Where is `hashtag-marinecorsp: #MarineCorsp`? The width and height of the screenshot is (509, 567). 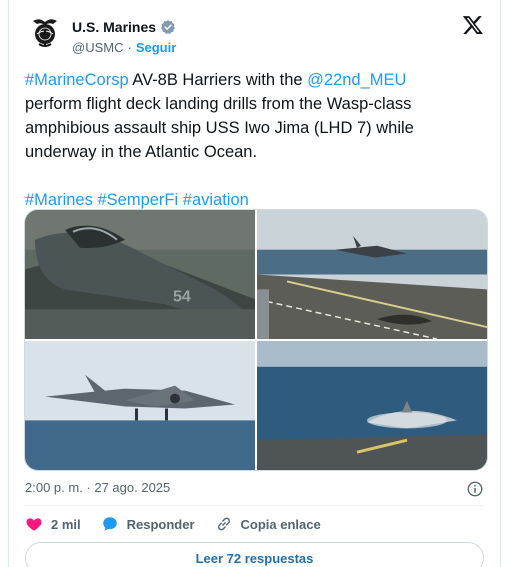
hashtag-marinecorsp: #MarineCorsp is located at coordinates (77, 80).